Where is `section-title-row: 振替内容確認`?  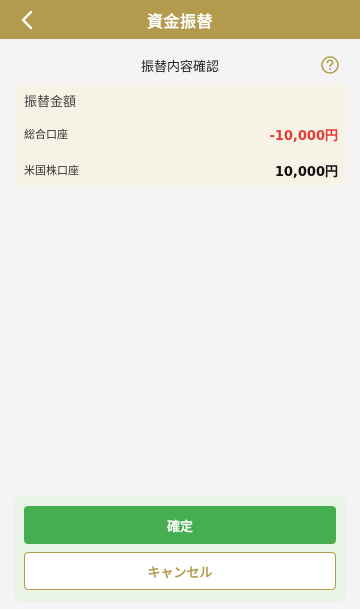 section-title-row: 振替内容確認 is located at coordinates (180, 65).